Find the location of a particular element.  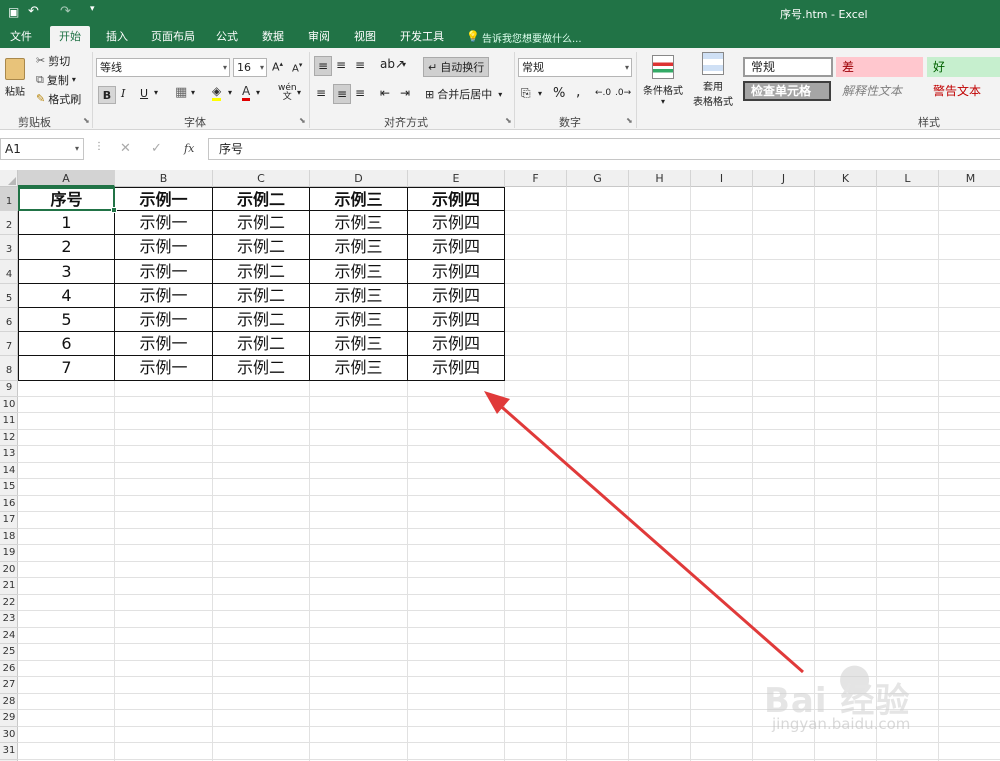

annotation-arrow is located at coordinates (644, 532).